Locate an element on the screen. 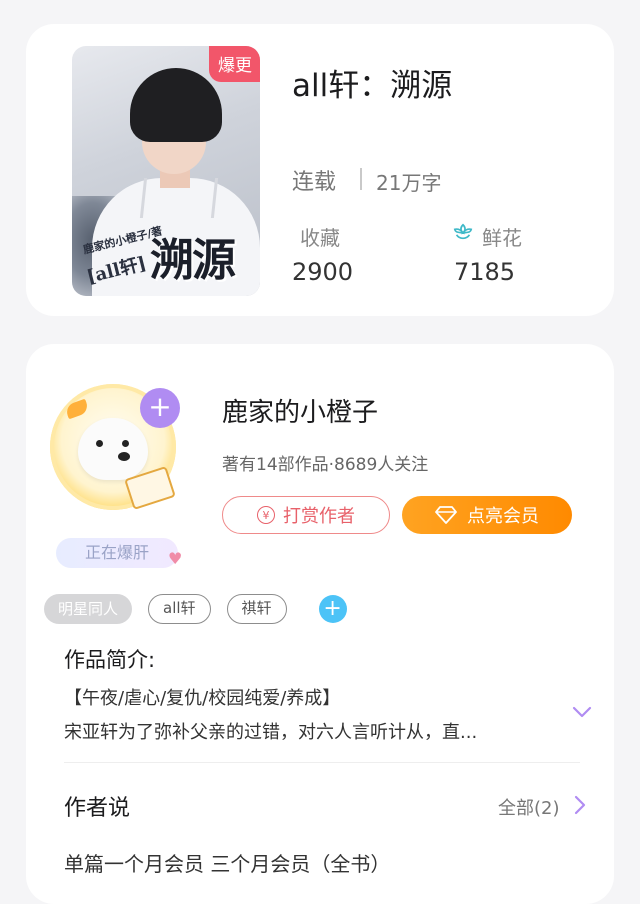 The width and height of the screenshot is (640, 904). follow-plus-button: + is located at coordinates (160, 408).